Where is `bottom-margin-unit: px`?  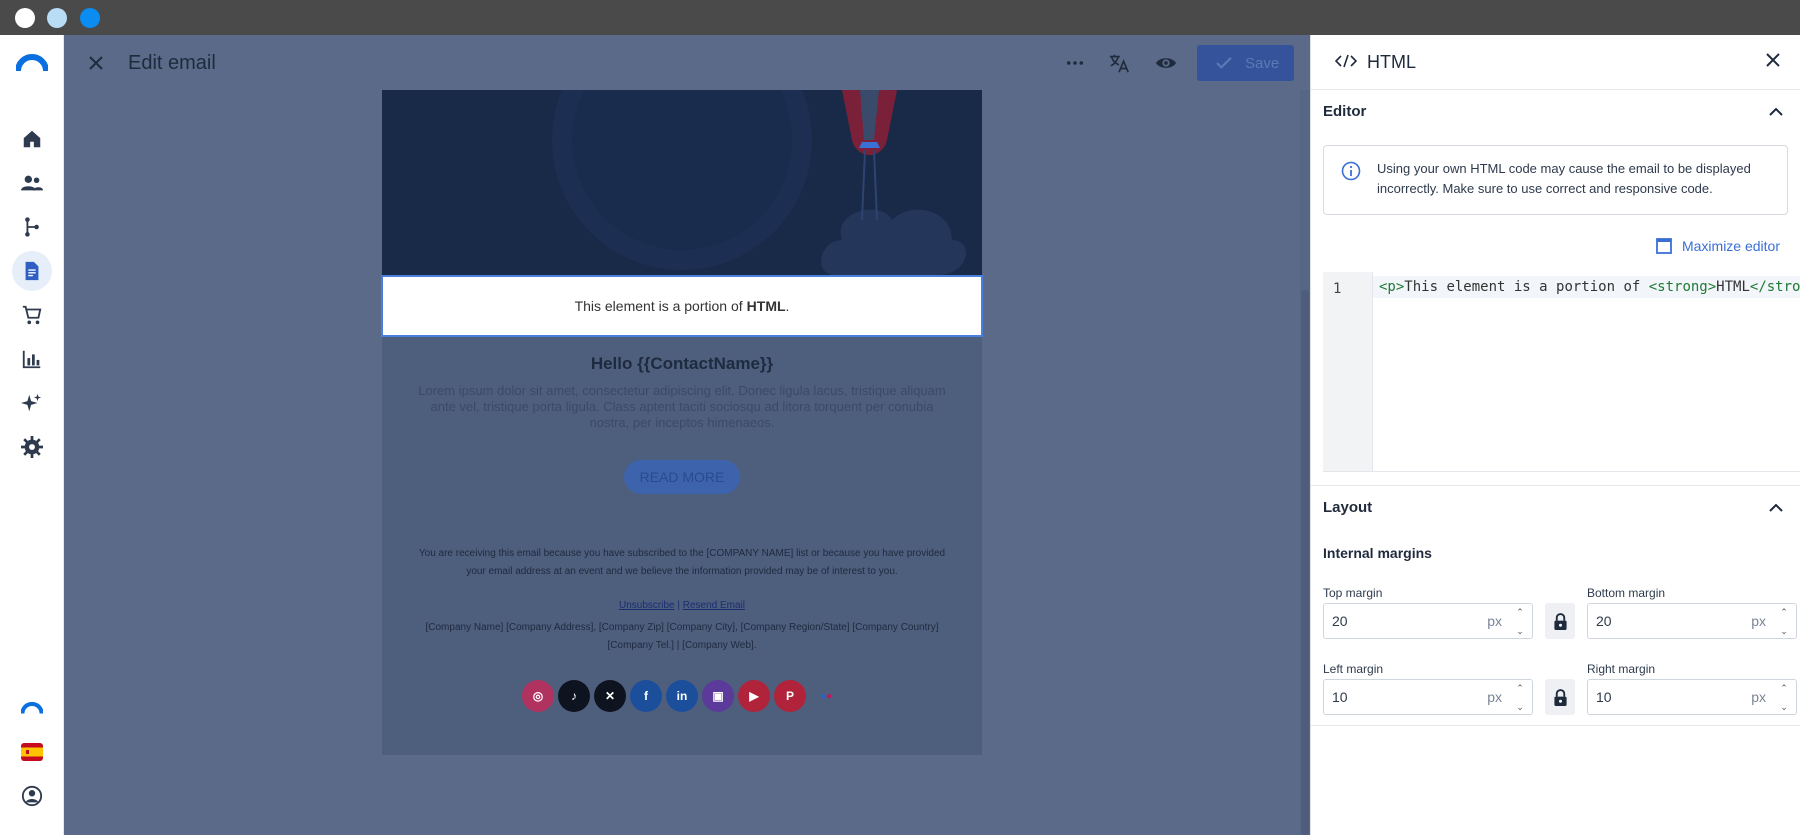
bottom-margin-unit: px is located at coordinates (1758, 621).